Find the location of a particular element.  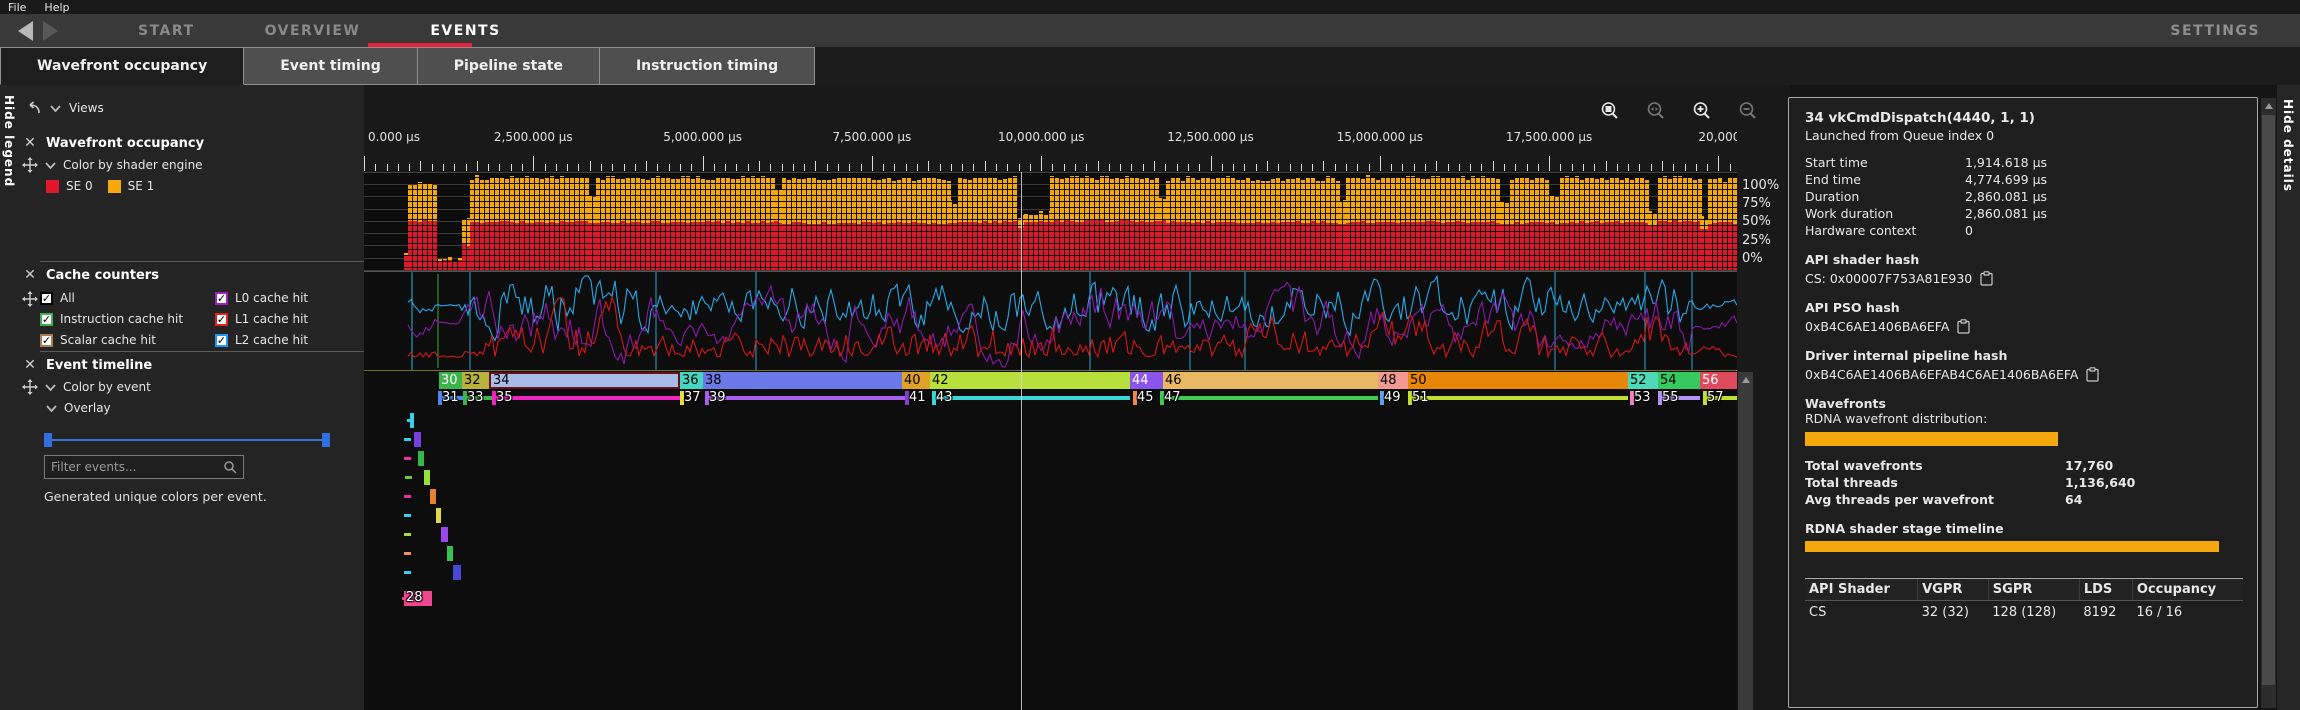

copy-to-clipboard-icon is located at coordinates (1964, 326).